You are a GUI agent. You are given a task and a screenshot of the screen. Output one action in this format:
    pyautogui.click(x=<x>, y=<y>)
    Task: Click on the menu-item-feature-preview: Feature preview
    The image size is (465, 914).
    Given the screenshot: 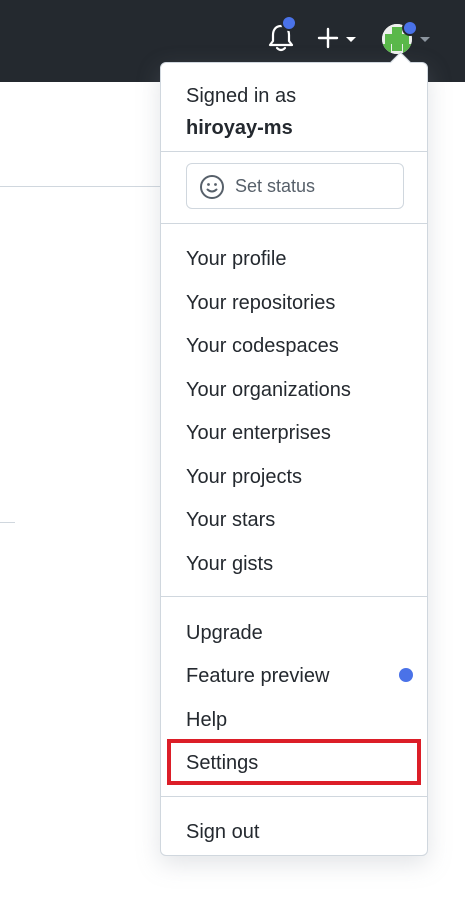 What is the action you would take?
    pyautogui.click(x=257, y=676)
    